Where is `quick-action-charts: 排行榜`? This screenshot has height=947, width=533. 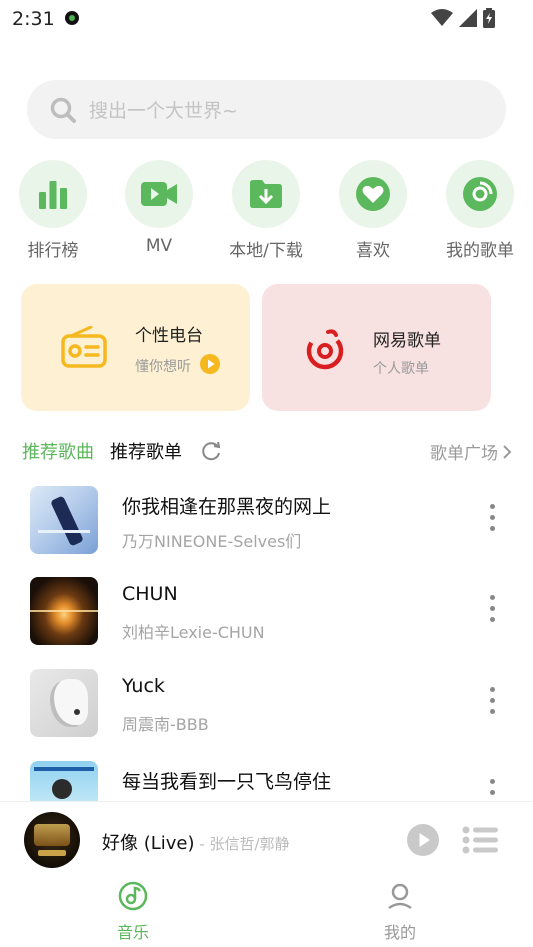
quick-action-charts: 排行榜 is located at coordinates (53, 210).